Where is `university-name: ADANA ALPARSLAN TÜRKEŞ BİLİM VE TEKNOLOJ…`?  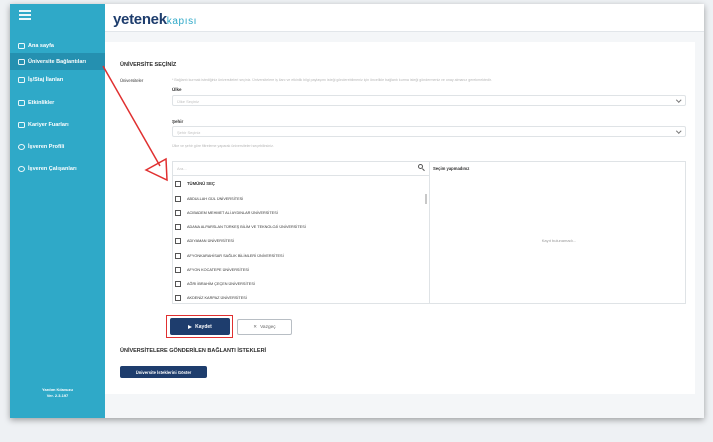
university-name: ADANA ALPARSLAN TÜRKEŞ BİLİM VE TEKNOLOJ… is located at coordinates (246, 226).